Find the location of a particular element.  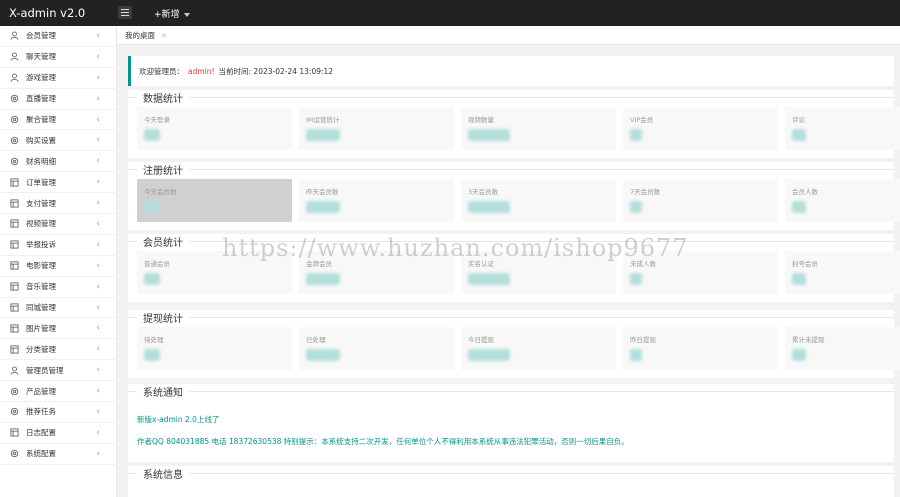

sidebar-item-label: 视频管理 is located at coordinates (41, 224).